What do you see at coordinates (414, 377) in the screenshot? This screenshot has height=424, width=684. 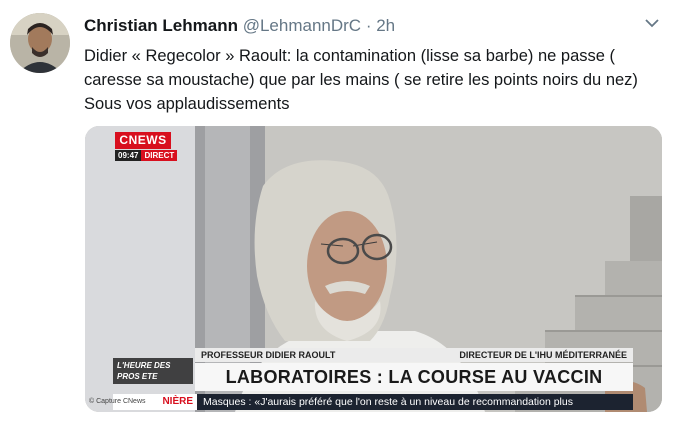 I see `broadcast-headline: LABORATOIRES : LA COURSE AU VACCIN` at bounding box center [414, 377].